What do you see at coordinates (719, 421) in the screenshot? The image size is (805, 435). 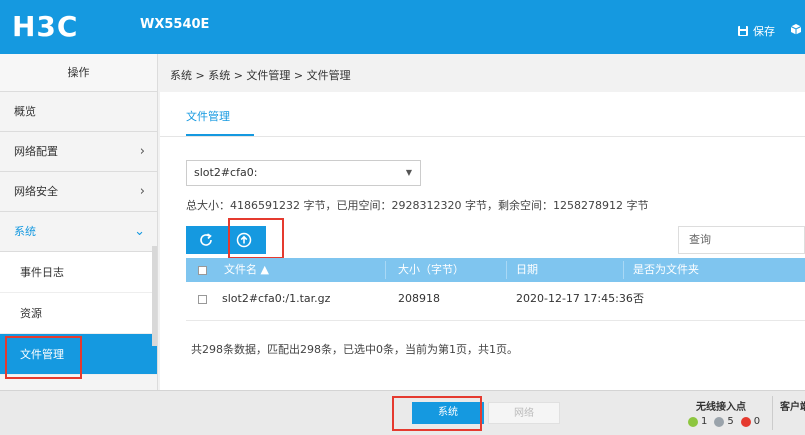 I see `idle-status-icon` at bounding box center [719, 421].